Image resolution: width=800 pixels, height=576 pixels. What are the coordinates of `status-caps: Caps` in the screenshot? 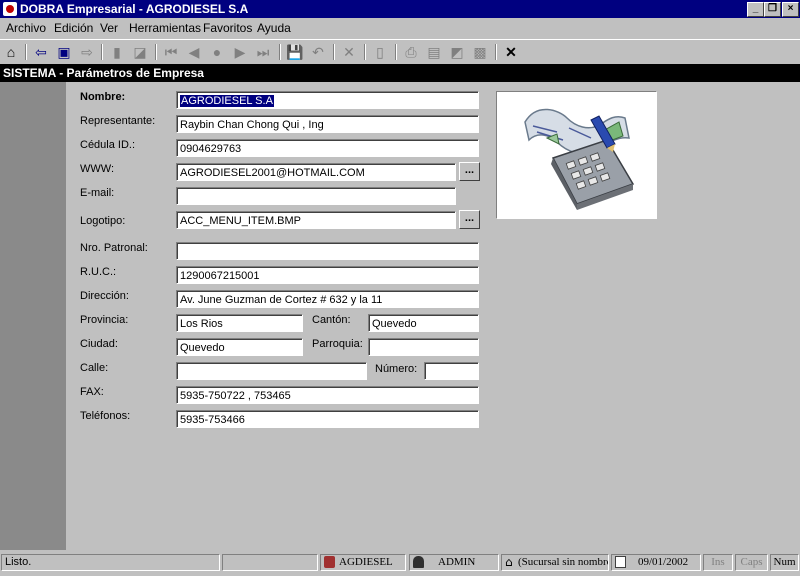 It's located at (751, 562).